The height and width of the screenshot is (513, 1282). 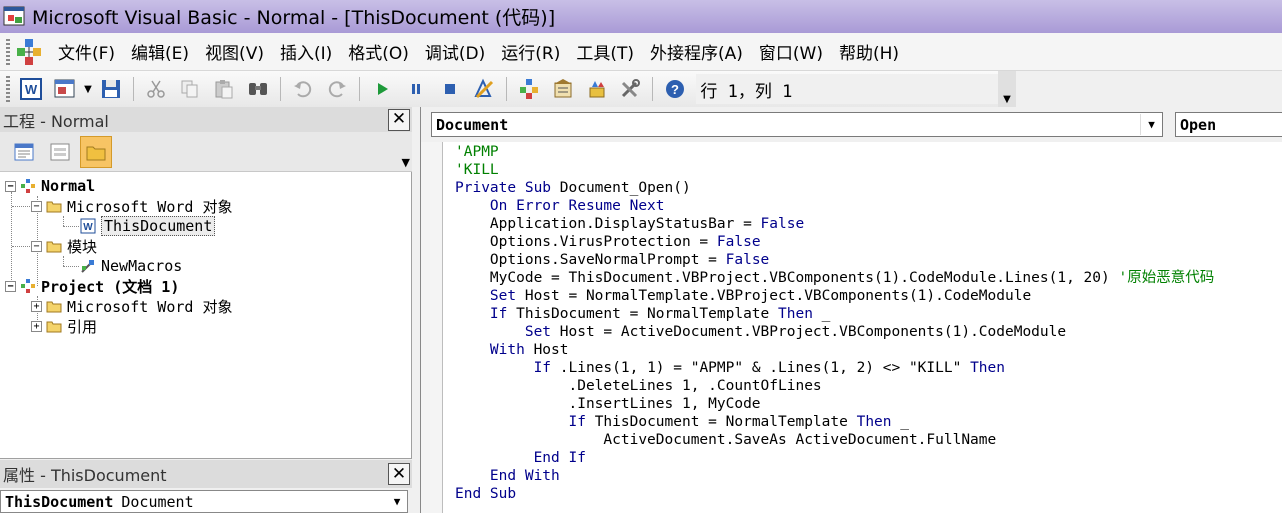 I want to click on menu-window: 窗口(W), so click(x=791, y=51).